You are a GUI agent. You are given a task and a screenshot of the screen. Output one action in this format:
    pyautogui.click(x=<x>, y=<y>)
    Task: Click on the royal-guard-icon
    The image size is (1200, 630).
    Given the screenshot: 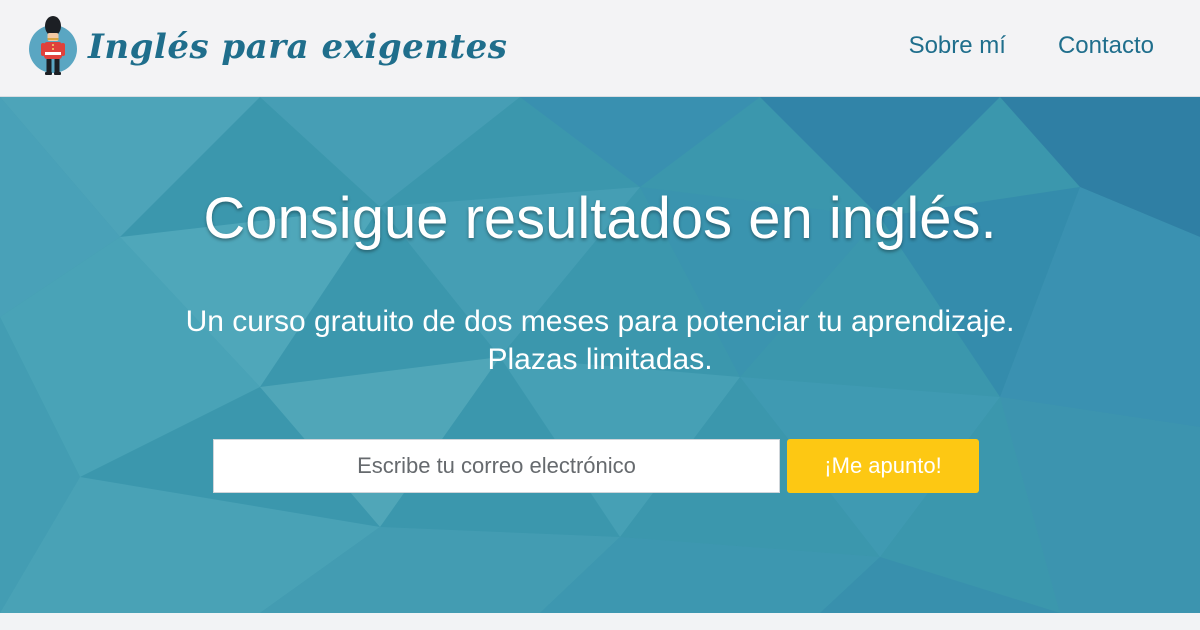 What is the action you would take?
    pyautogui.click(x=53, y=45)
    